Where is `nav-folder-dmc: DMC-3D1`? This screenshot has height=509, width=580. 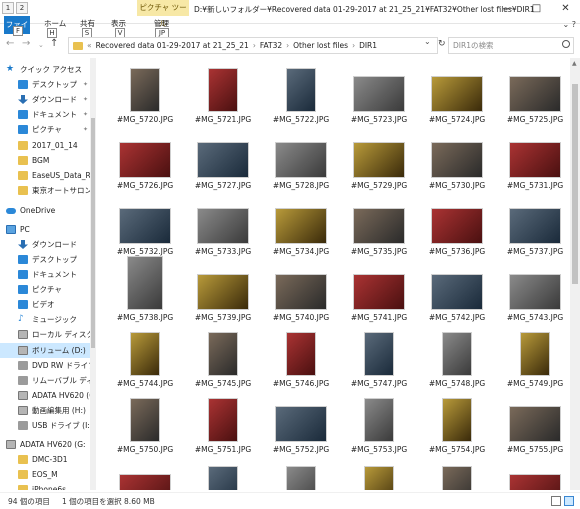
nav-folder-dmc: DMC-3D1 is located at coordinates (48, 459).